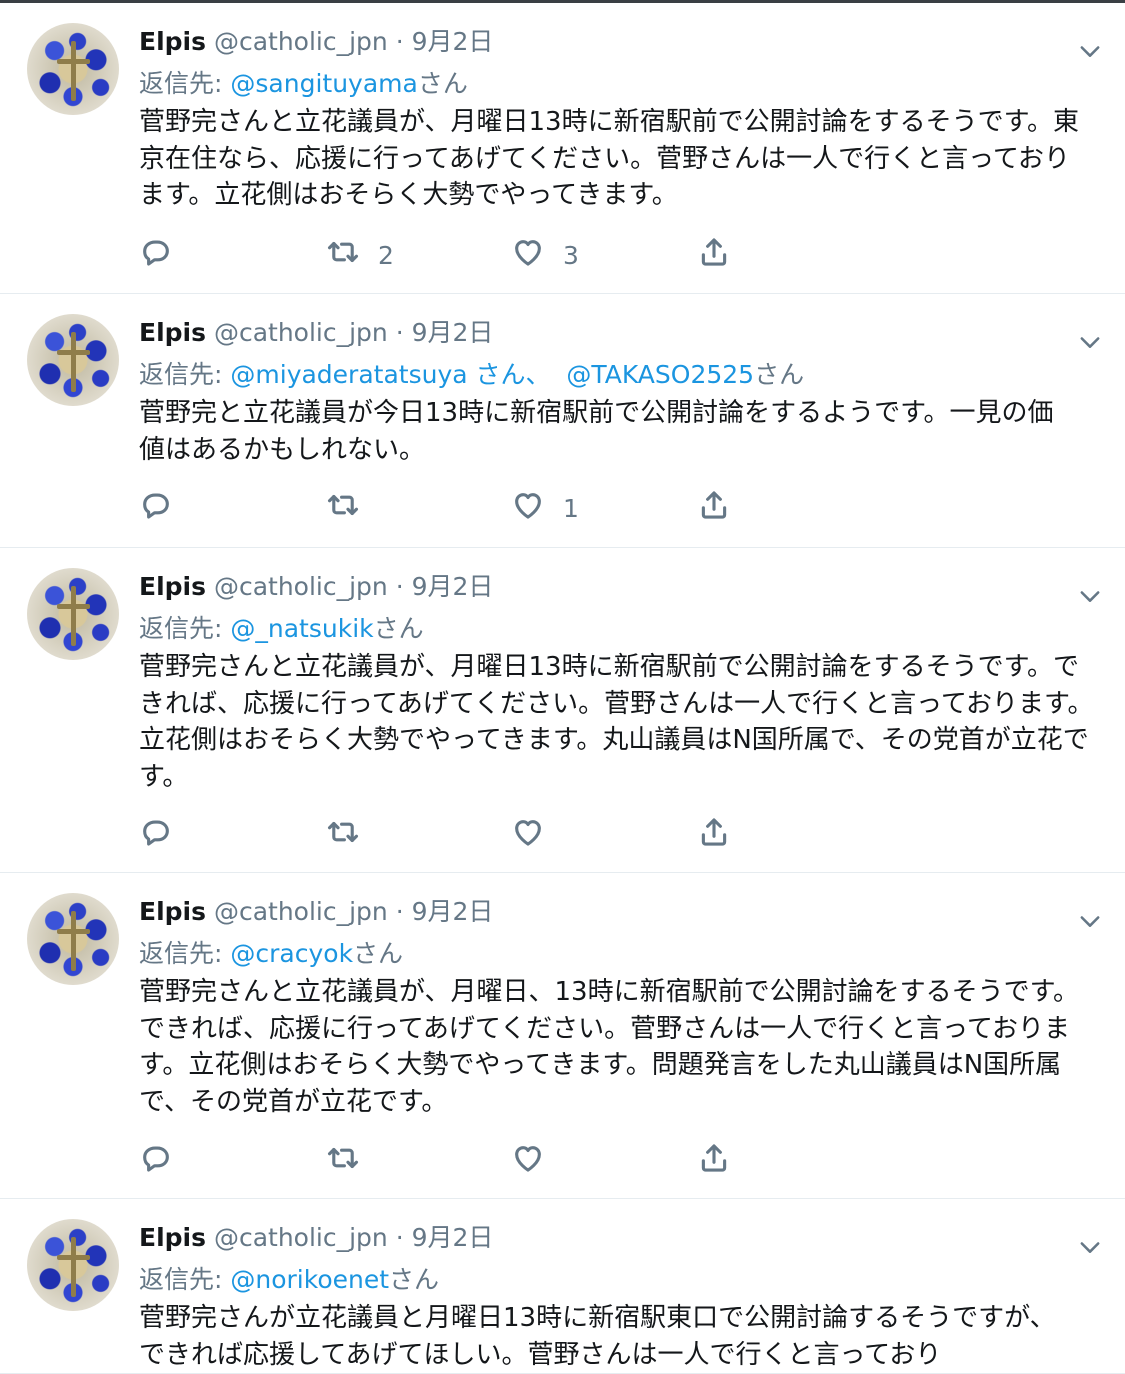 The width and height of the screenshot is (1125, 1374). What do you see at coordinates (291, 953) in the screenshot?
I see `reply-mention-link: @cracyok` at bounding box center [291, 953].